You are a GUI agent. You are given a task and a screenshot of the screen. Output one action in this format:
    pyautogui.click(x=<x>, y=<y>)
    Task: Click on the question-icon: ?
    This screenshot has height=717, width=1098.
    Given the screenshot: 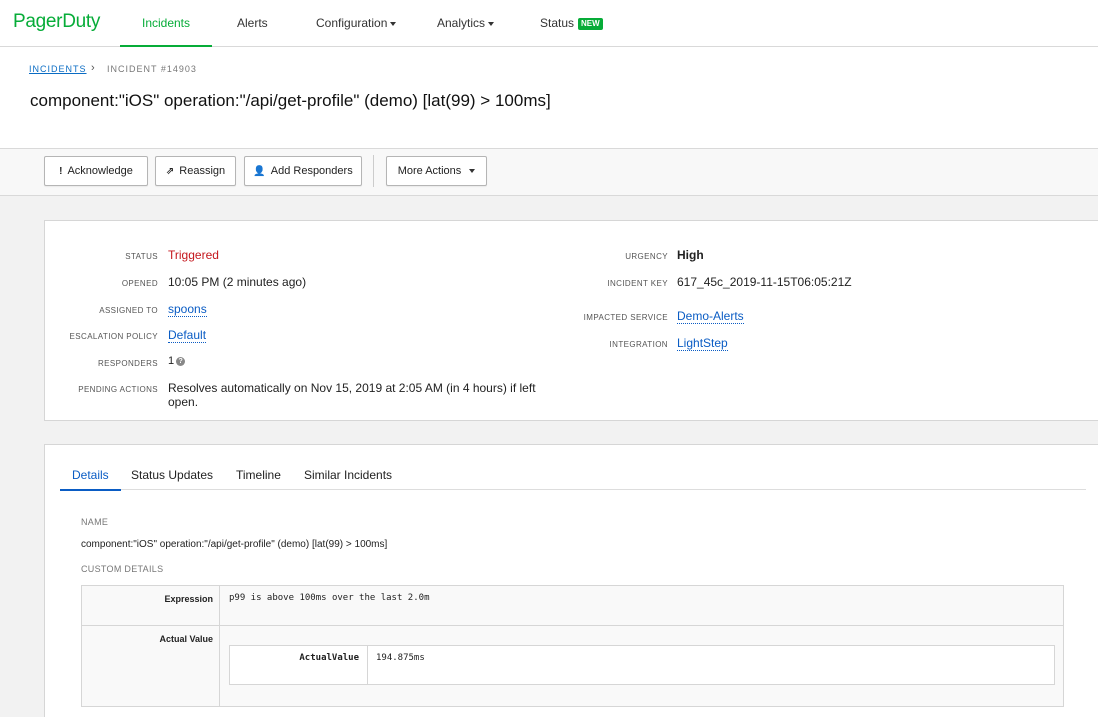 What is the action you would take?
    pyautogui.click(x=181, y=361)
    